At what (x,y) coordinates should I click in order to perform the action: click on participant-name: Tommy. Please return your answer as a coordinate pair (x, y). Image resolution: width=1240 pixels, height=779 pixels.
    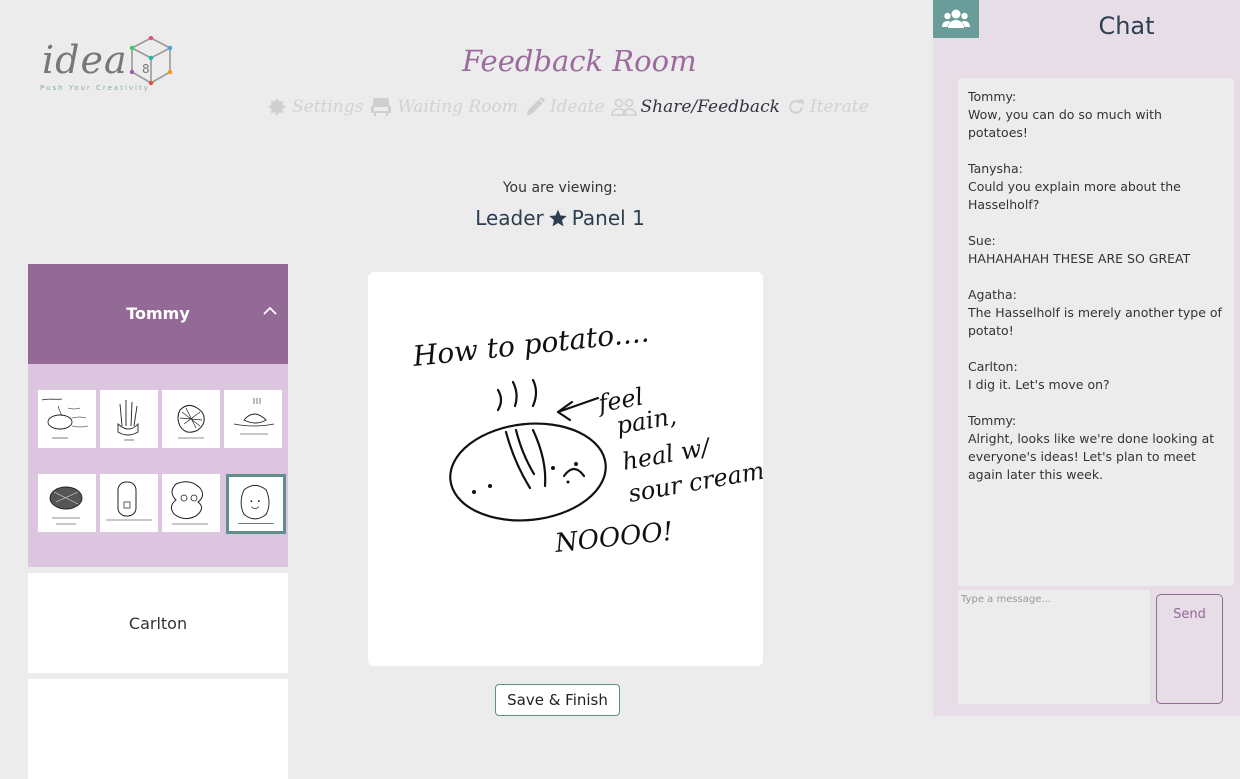
    Looking at the image, I should click on (158, 313).